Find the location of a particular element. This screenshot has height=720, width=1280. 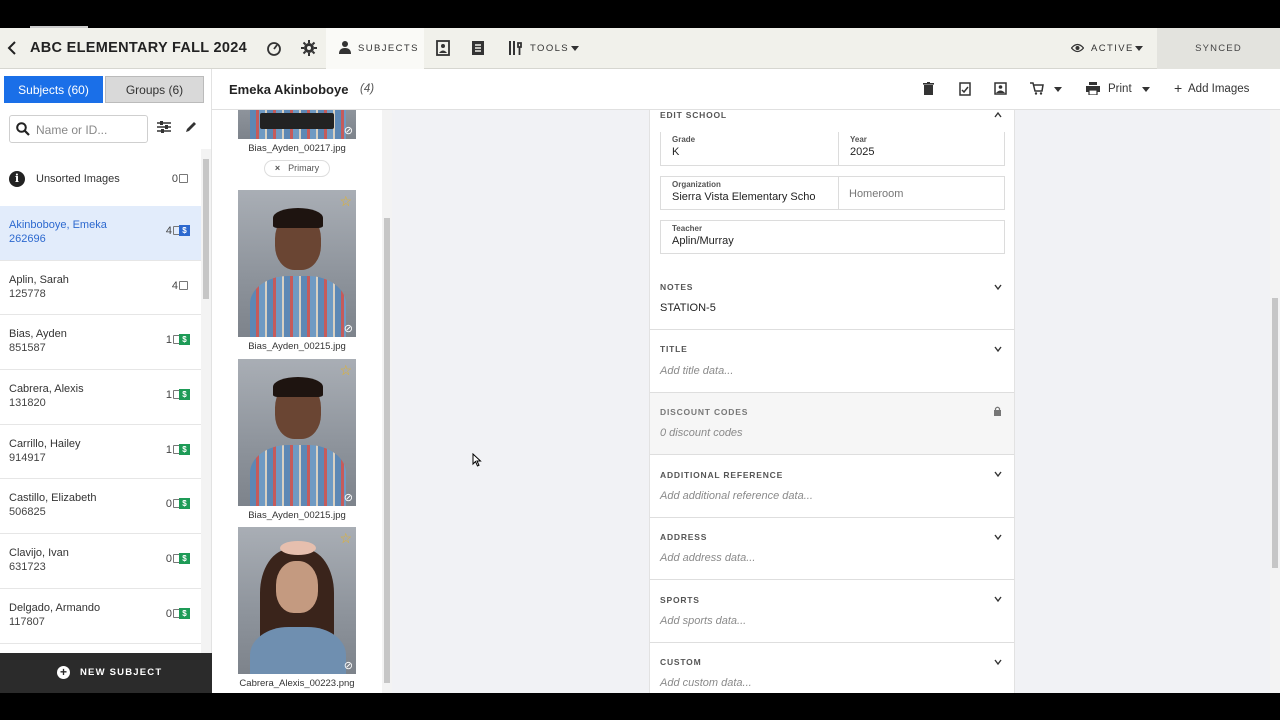

list-item: Bias, Ayden 851587 1 $ is located at coordinates (100, 343).